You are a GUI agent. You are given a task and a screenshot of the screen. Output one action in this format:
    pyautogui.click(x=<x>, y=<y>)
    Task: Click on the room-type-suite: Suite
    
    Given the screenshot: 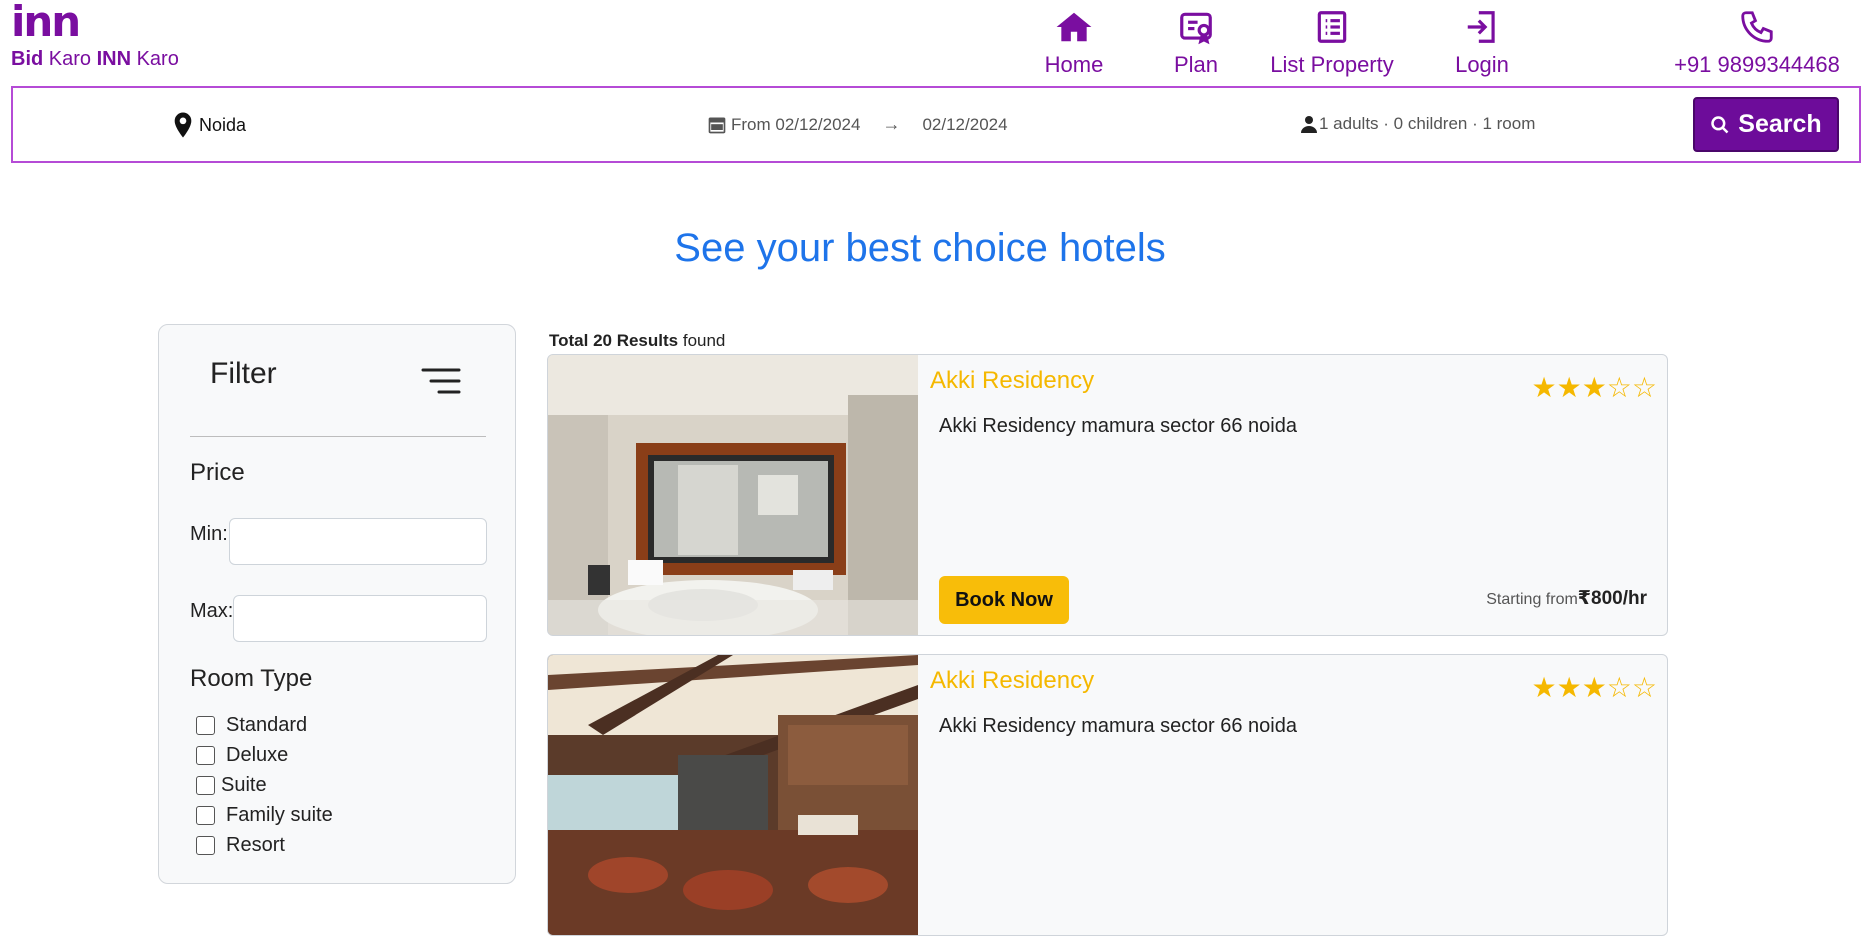 What is the action you would take?
    pyautogui.click(x=231, y=785)
    